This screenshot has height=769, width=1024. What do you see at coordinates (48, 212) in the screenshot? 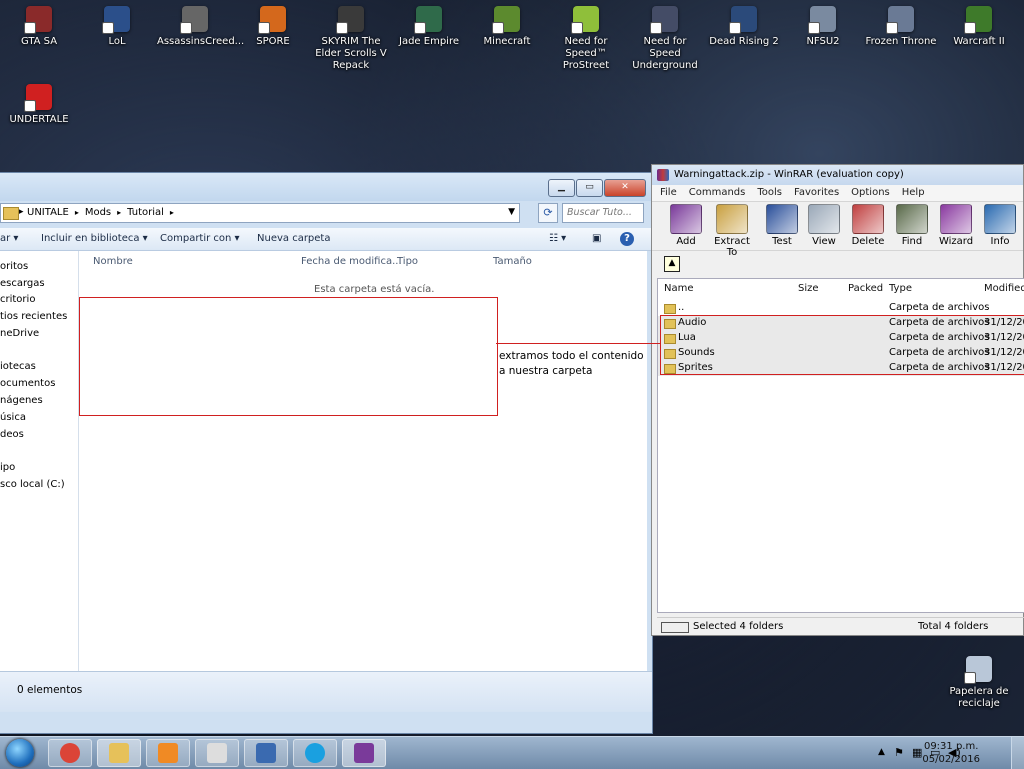
I see `breadcrumb-item: UNITALE` at bounding box center [48, 212].